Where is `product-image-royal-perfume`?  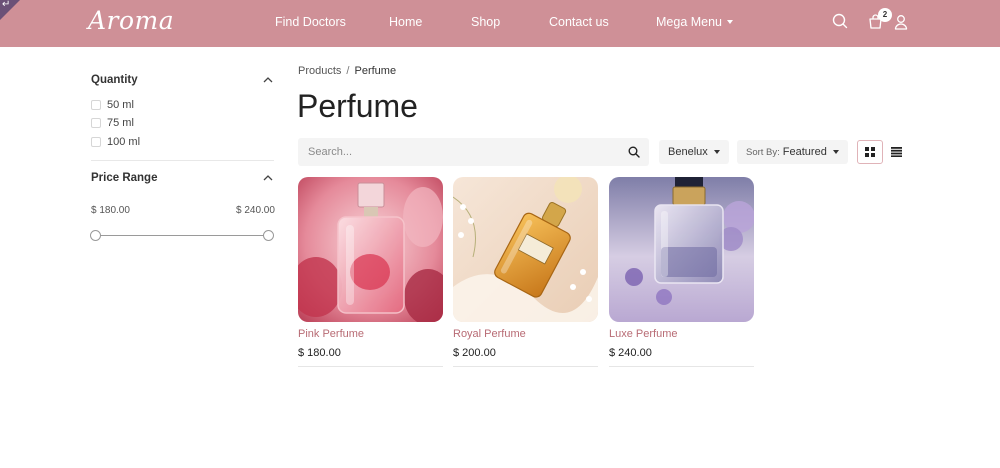
product-image-royal-perfume is located at coordinates (525, 249).